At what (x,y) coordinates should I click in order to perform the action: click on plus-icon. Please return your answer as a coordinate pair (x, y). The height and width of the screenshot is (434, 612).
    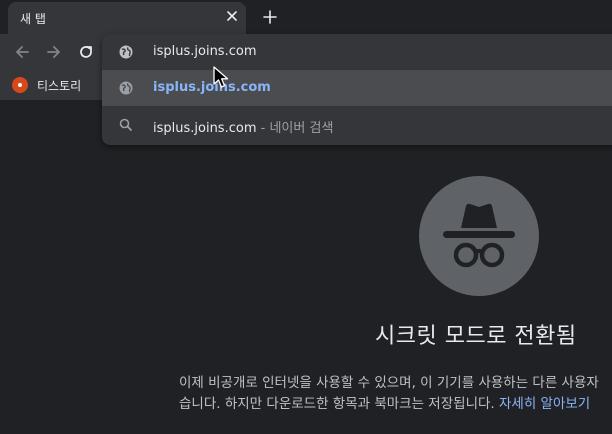
    Looking at the image, I should click on (270, 17).